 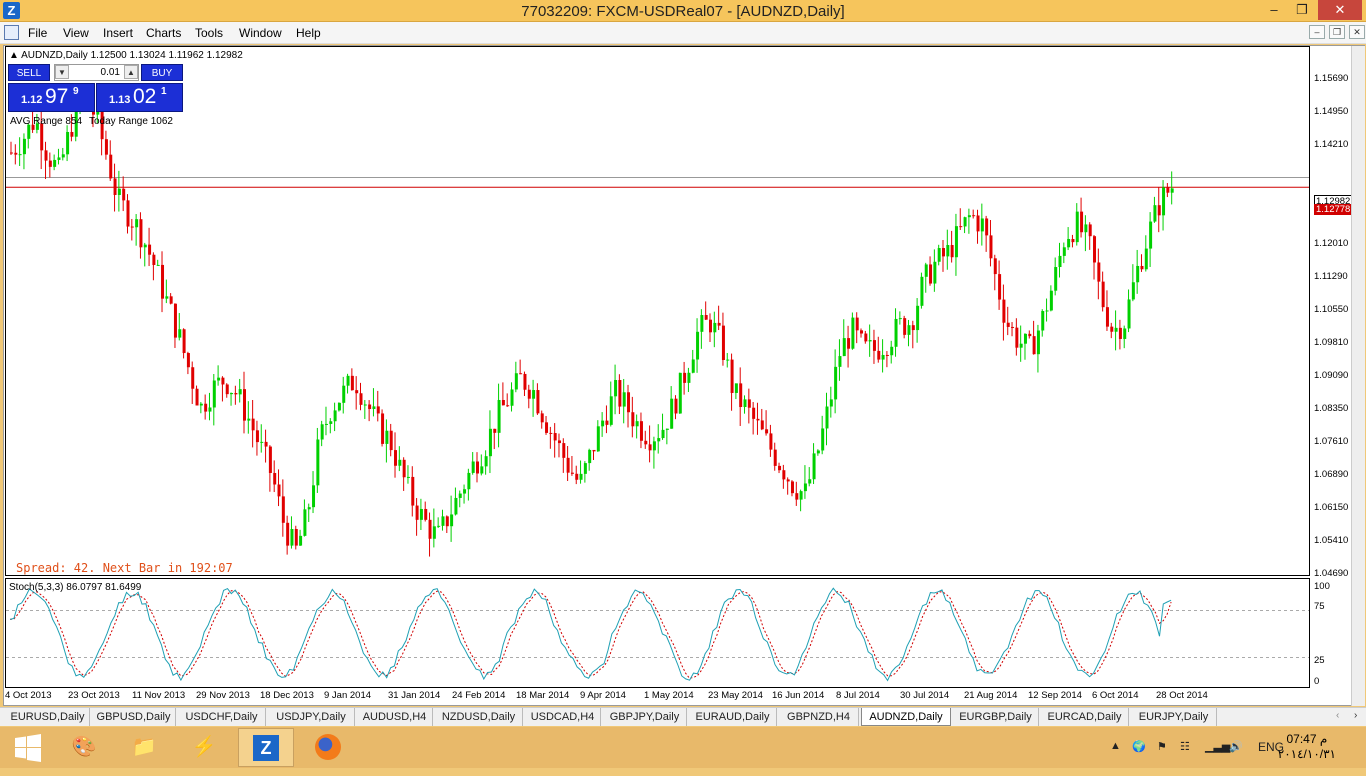 What do you see at coordinates (28, 747) in the screenshot?
I see `windows-start-icon` at bounding box center [28, 747].